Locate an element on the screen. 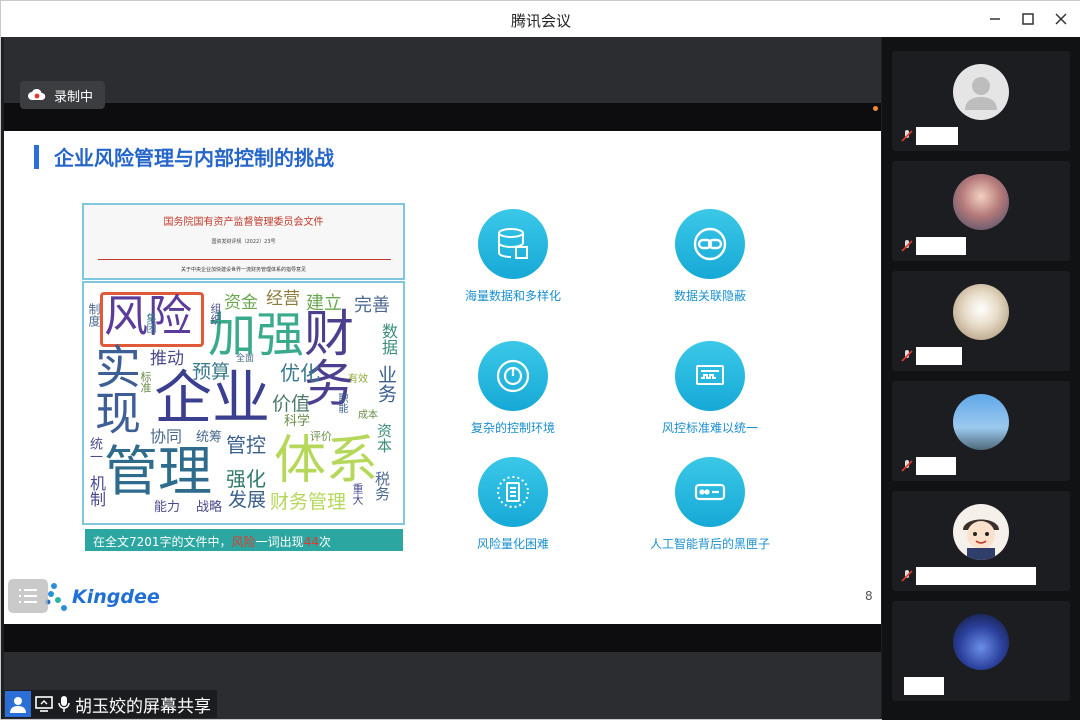  word: 发展 is located at coordinates (247, 500).